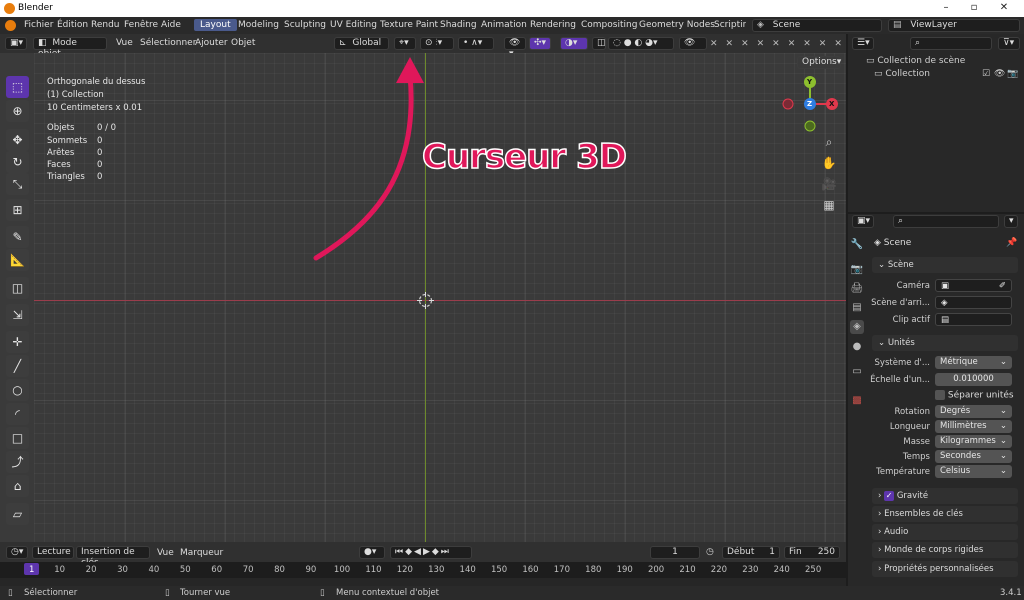 The height and width of the screenshot is (600, 1024). What do you see at coordinates (973, 426) in the screenshot?
I see `length-select: Millimètres ⌄` at bounding box center [973, 426].